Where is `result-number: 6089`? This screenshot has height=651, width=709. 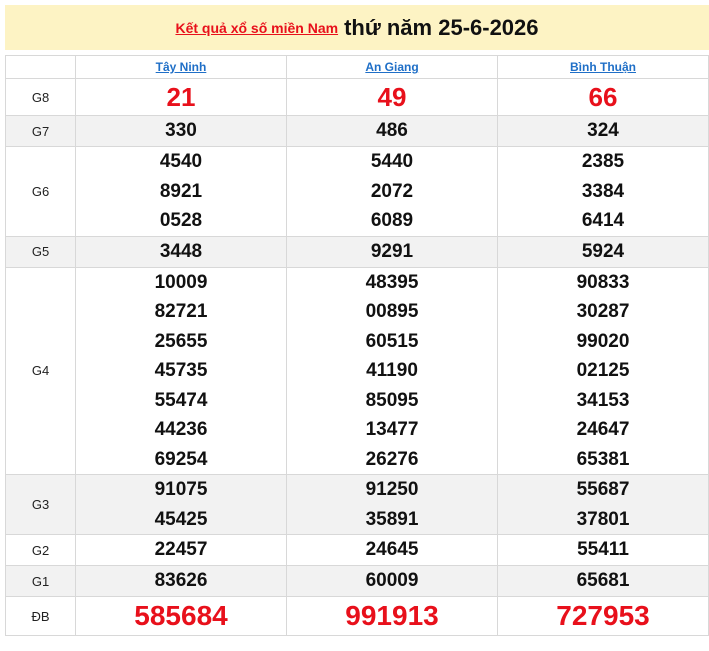 result-number: 6089 is located at coordinates (392, 220).